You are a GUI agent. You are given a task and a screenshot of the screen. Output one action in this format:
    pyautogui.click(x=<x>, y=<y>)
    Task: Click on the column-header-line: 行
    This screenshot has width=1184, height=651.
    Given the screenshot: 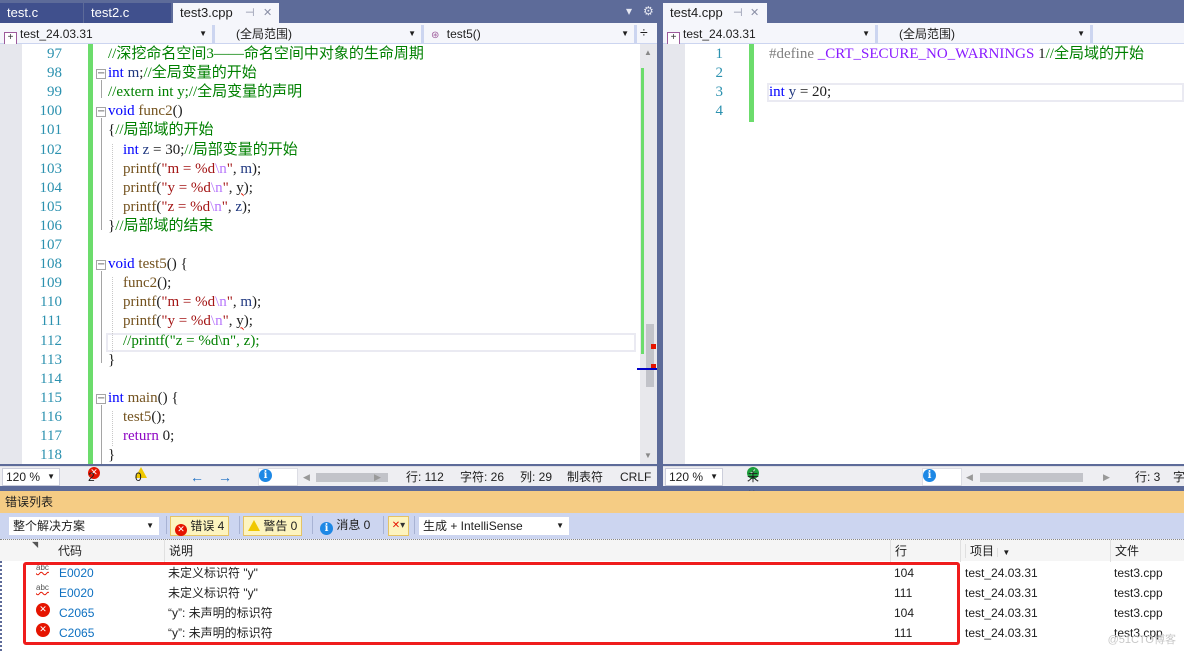 What is the action you would take?
    pyautogui.click(x=925, y=551)
    